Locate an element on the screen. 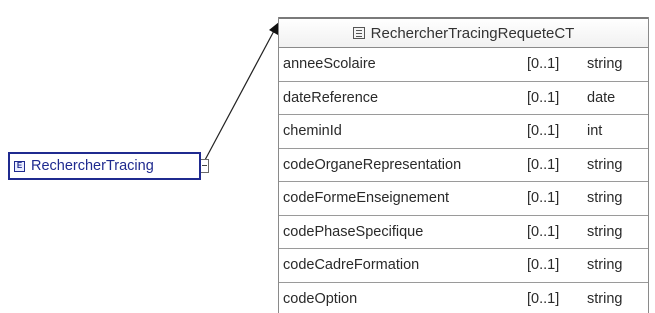 This screenshot has height=313, width=655. field-name: codePhaseSpecifique is located at coordinates (353, 231).